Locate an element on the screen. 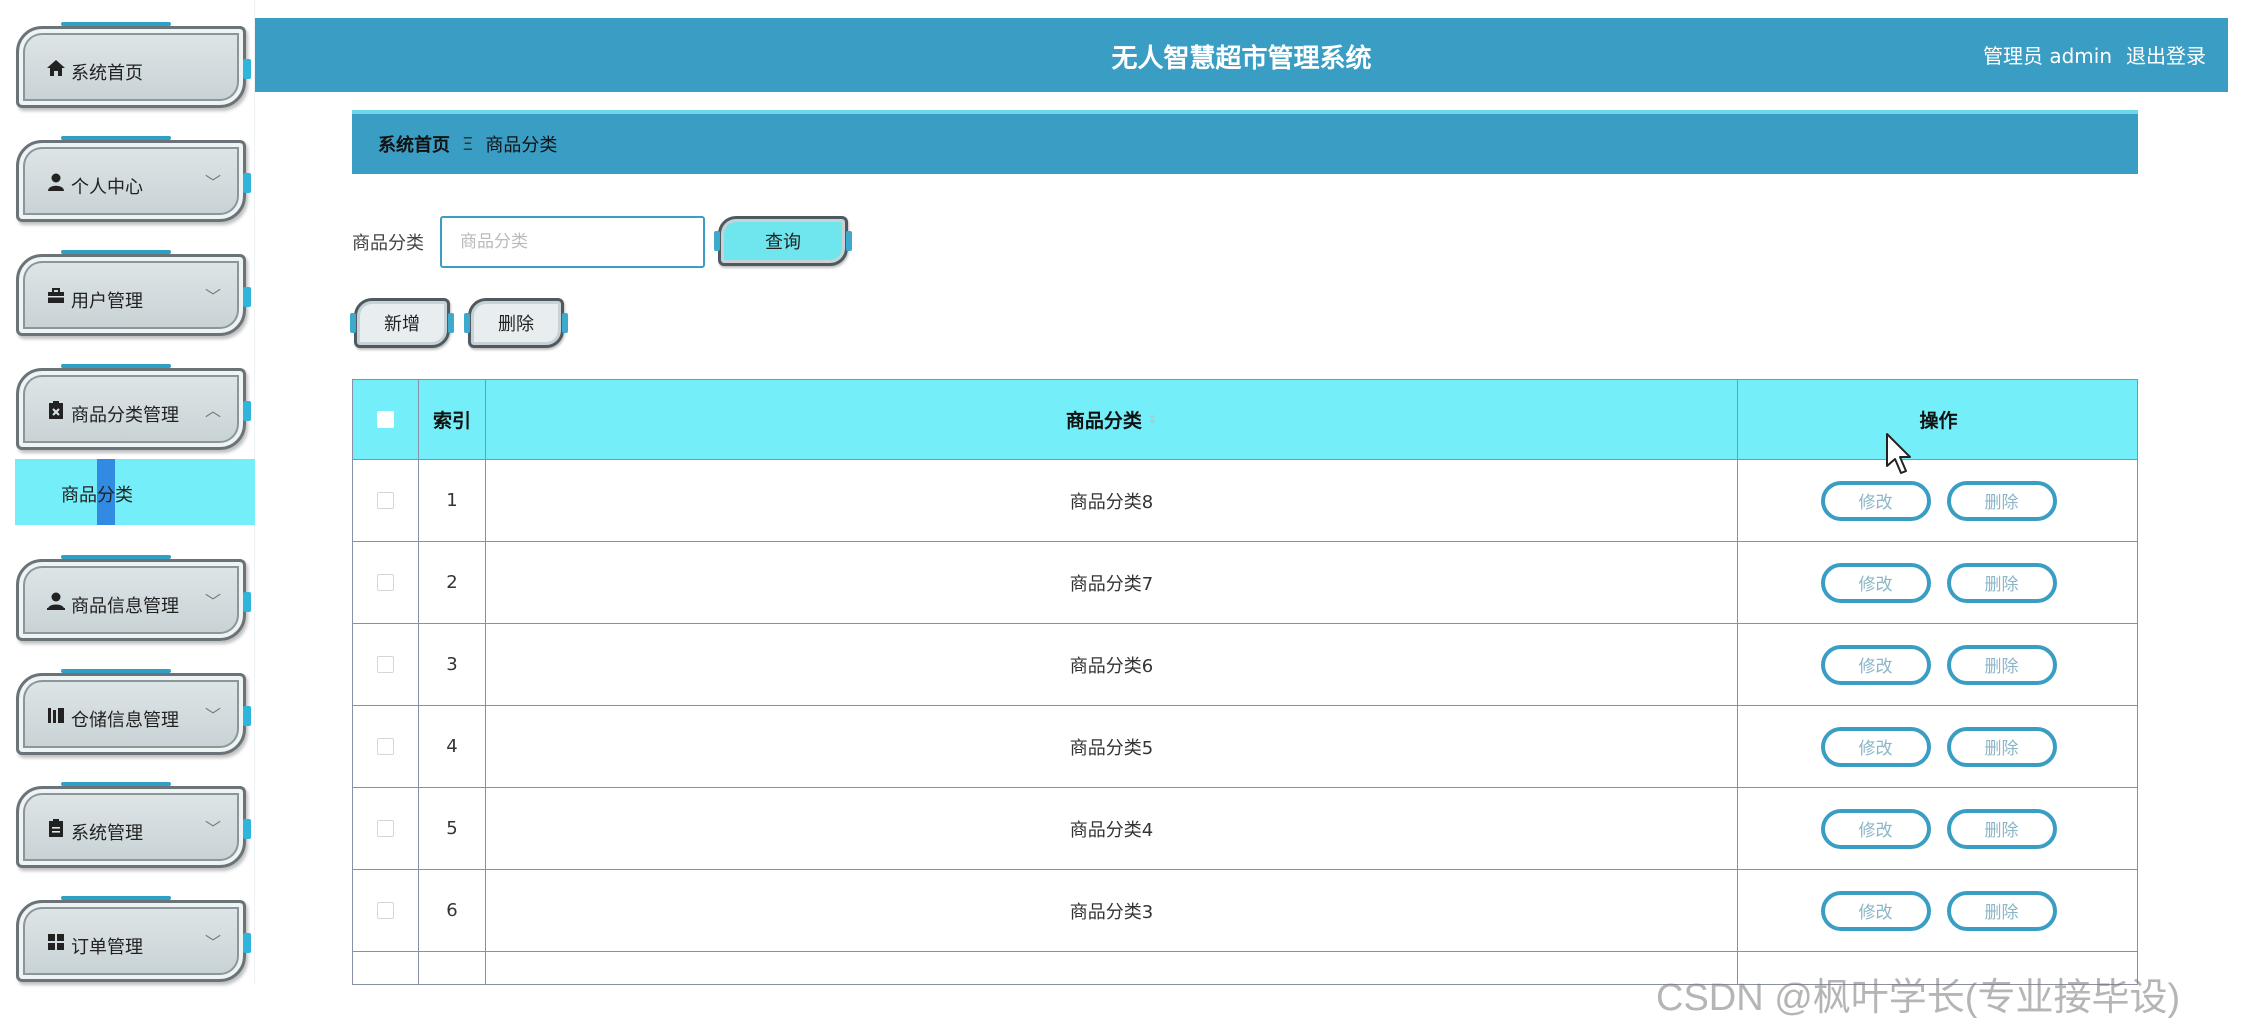  row-index: 2 is located at coordinates (452, 582).